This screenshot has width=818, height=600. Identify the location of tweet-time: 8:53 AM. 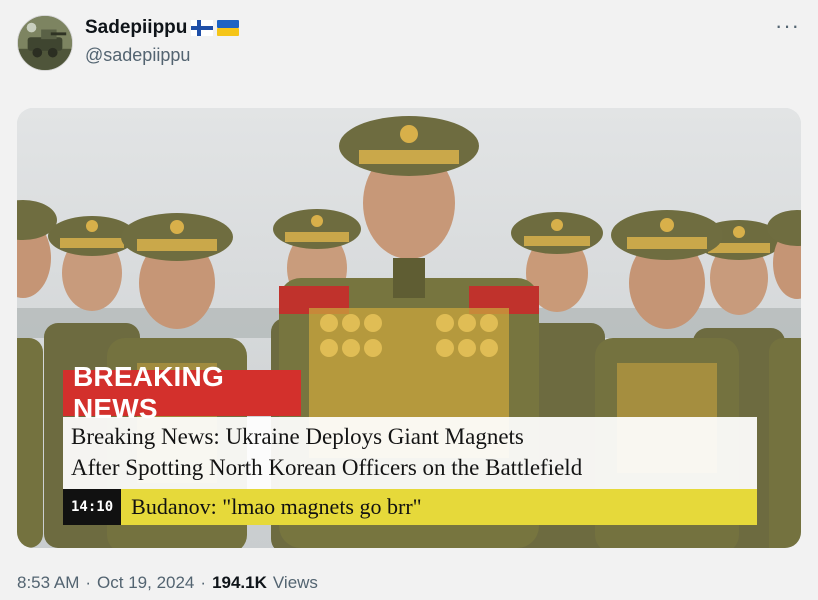
(48, 583).